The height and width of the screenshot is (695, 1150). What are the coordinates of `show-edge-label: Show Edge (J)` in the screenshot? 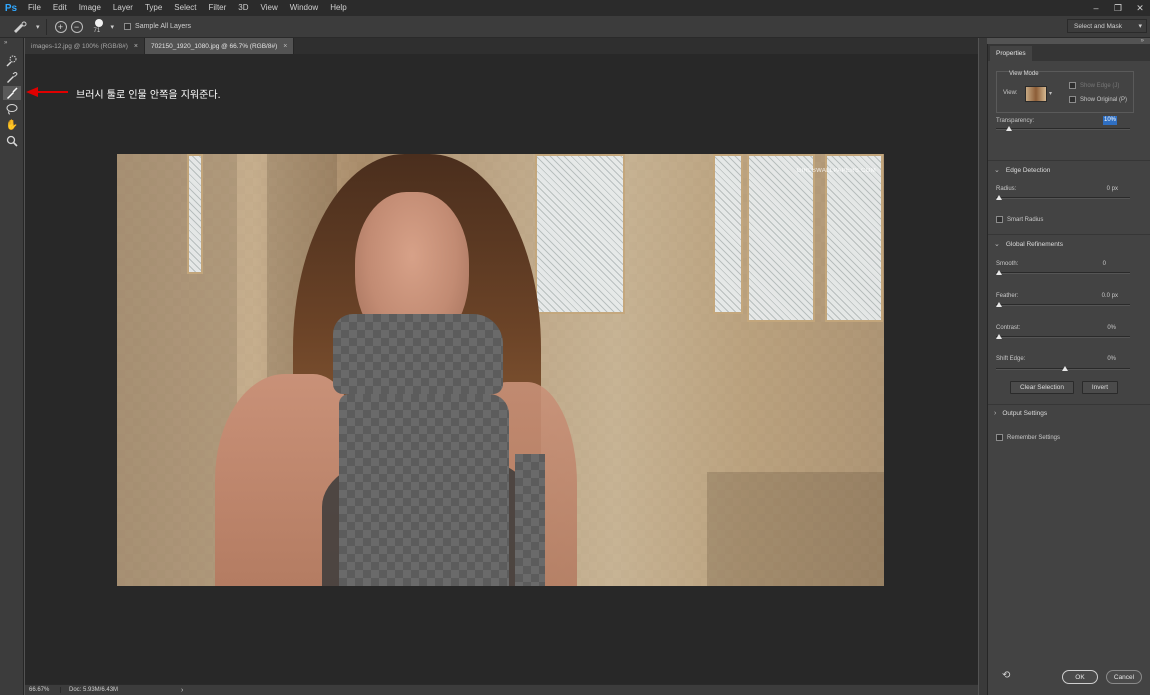 It's located at (1100, 85).